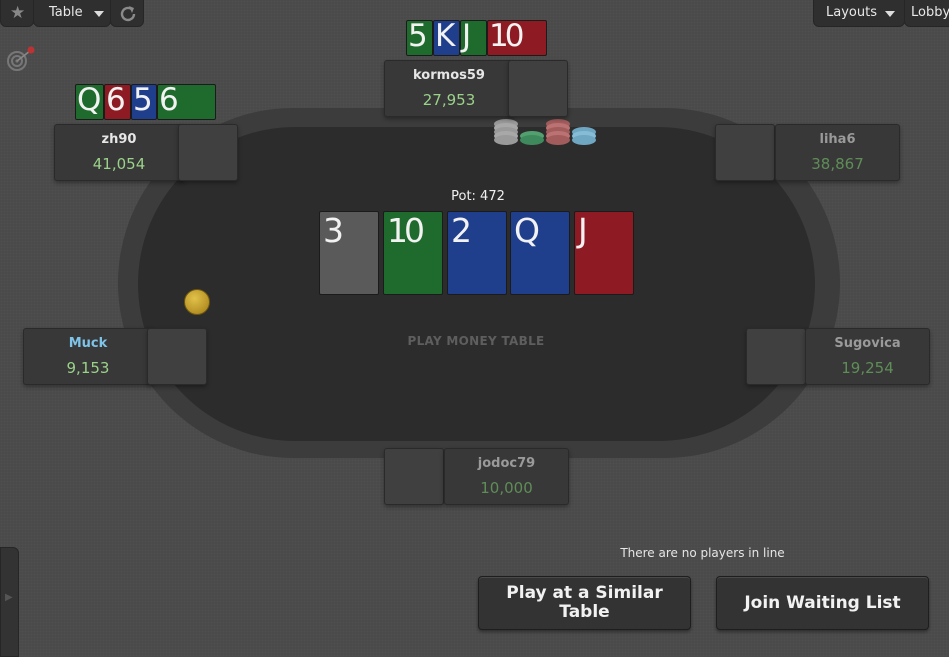 This screenshot has width=949, height=657. I want to click on seat-jodoc79: jodoc79 10,000, so click(506, 476).